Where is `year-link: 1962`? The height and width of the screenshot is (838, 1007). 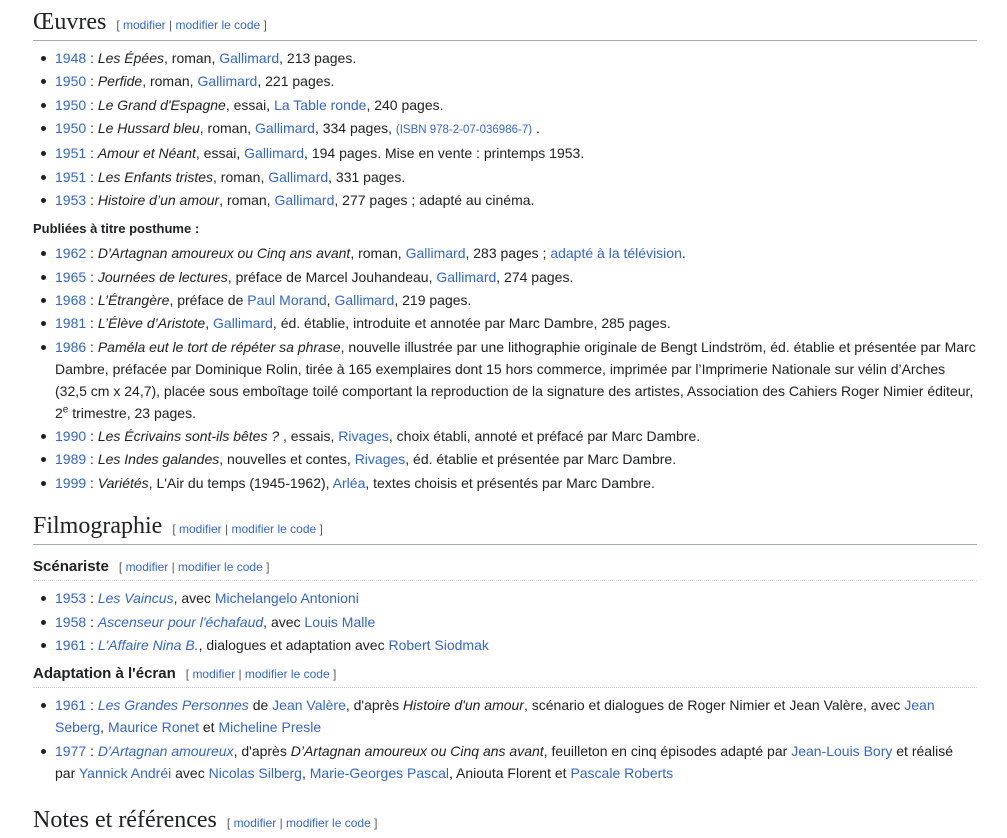
year-link: 1962 is located at coordinates (70, 253).